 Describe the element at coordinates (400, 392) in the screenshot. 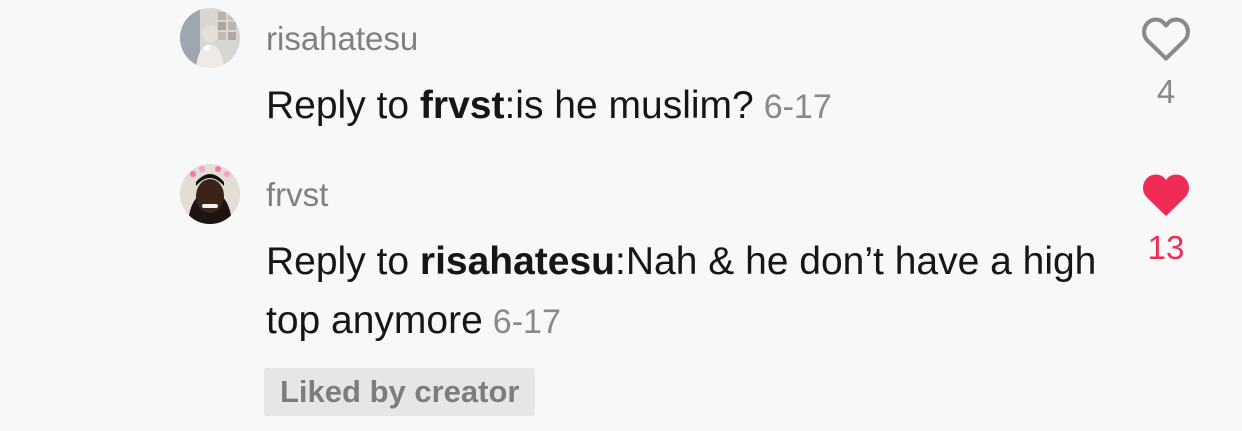

I see `liked-by-creator-badge: Liked by creator` at that location.